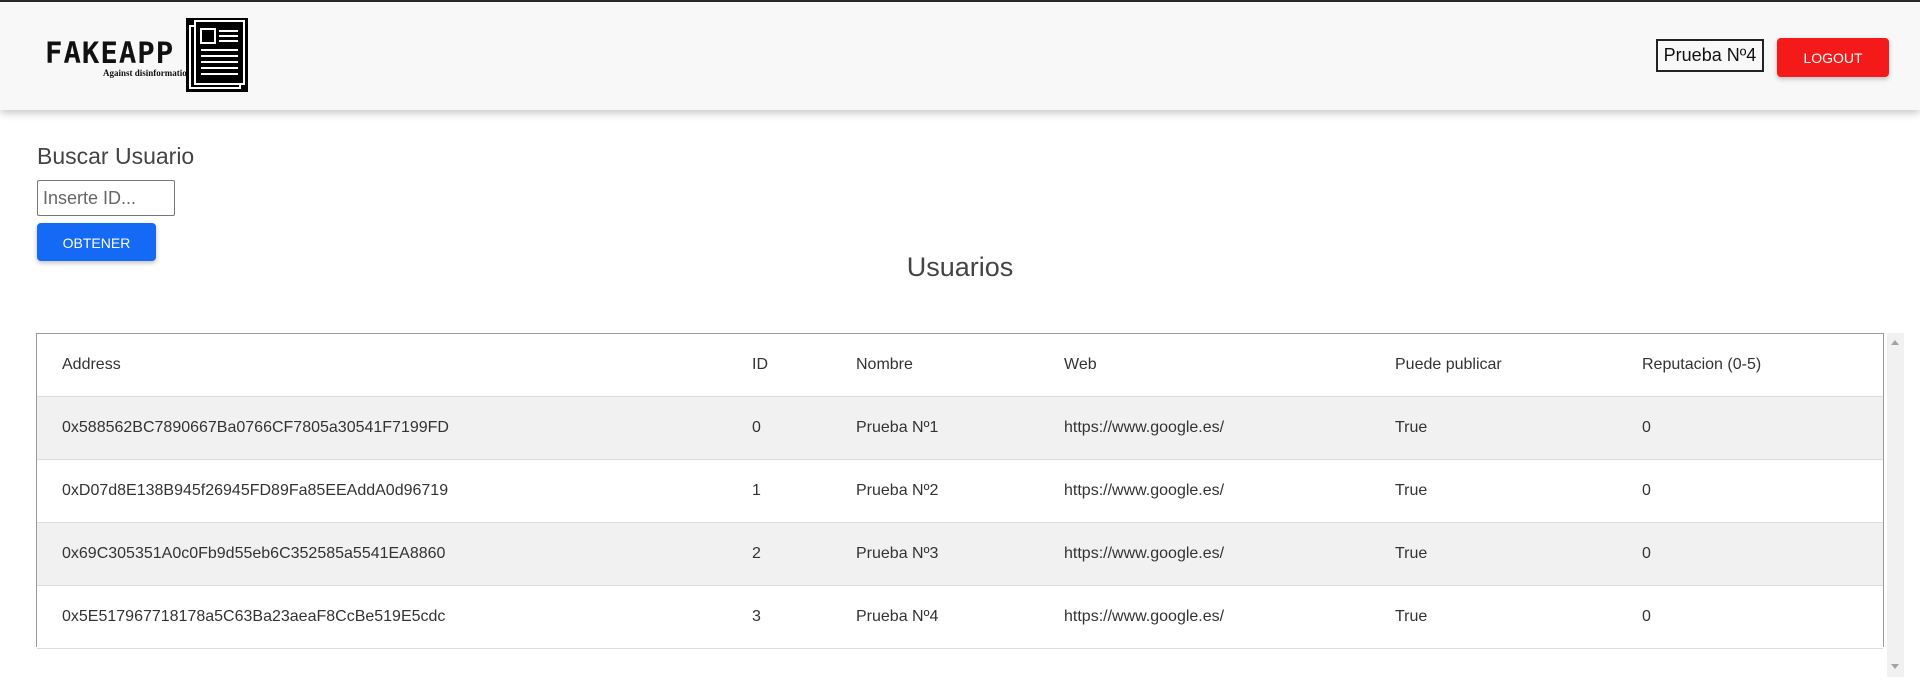 The height and width of the screenshot is (692, 1920). Describe the element at coordinates (779, 617) in the screenshot. I see `cell-id: 3` at that location.